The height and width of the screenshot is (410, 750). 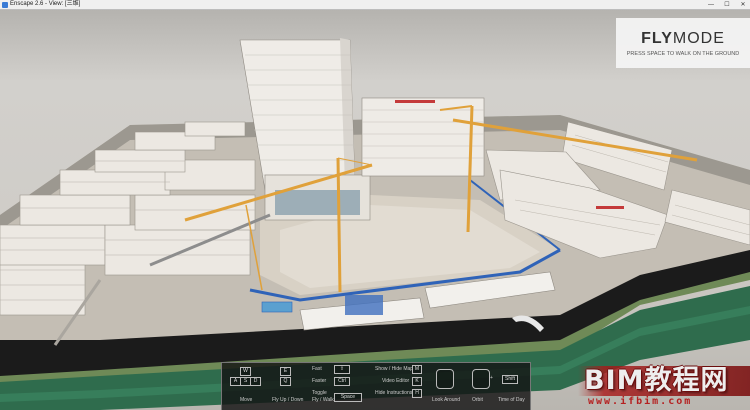 I want to click on key-d: D, so click(x=255, y=381).